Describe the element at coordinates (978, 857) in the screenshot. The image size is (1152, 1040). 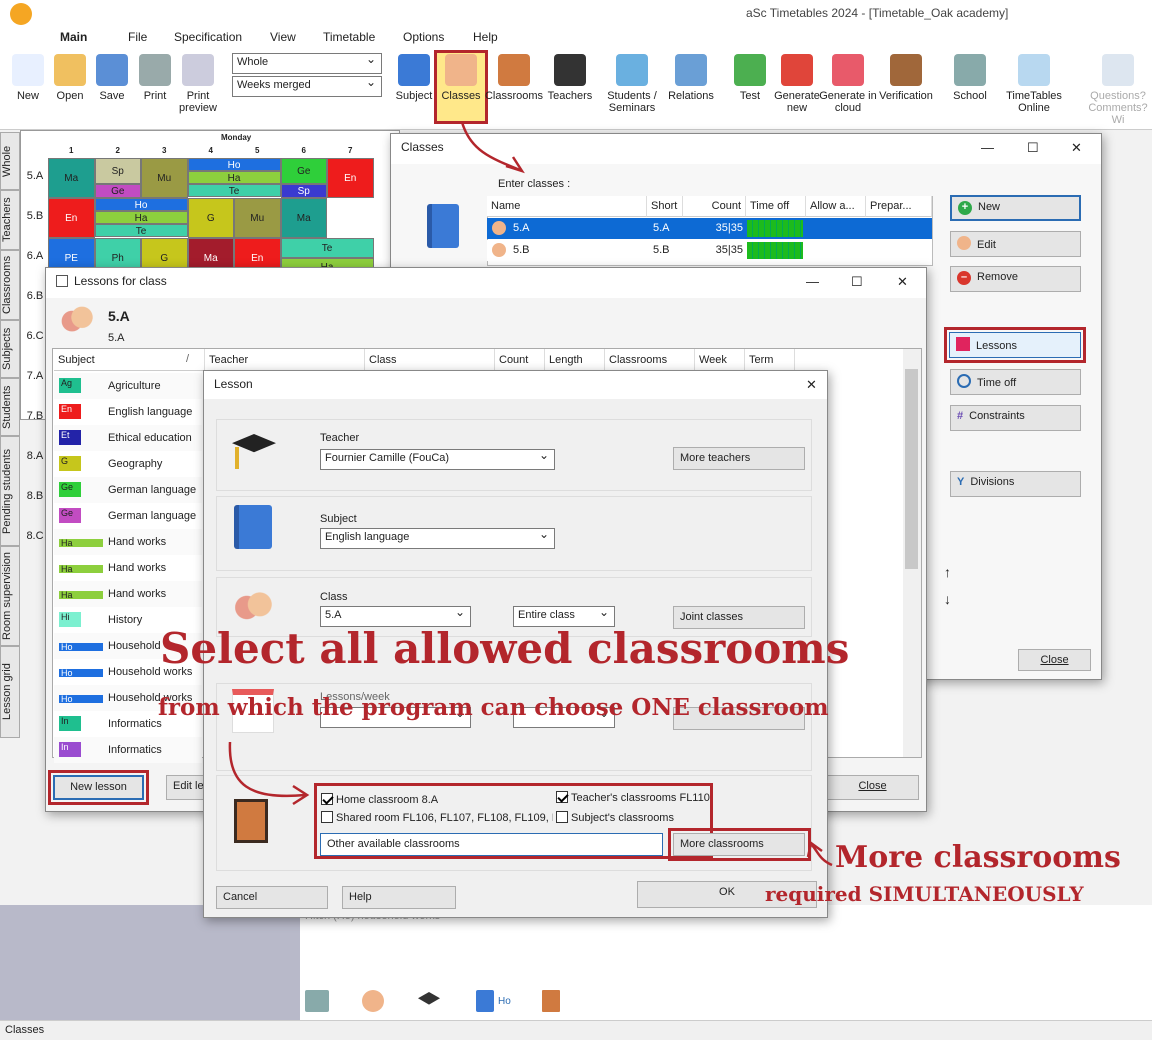
I see `callout-more-classrooms: More classrooms` at that location.